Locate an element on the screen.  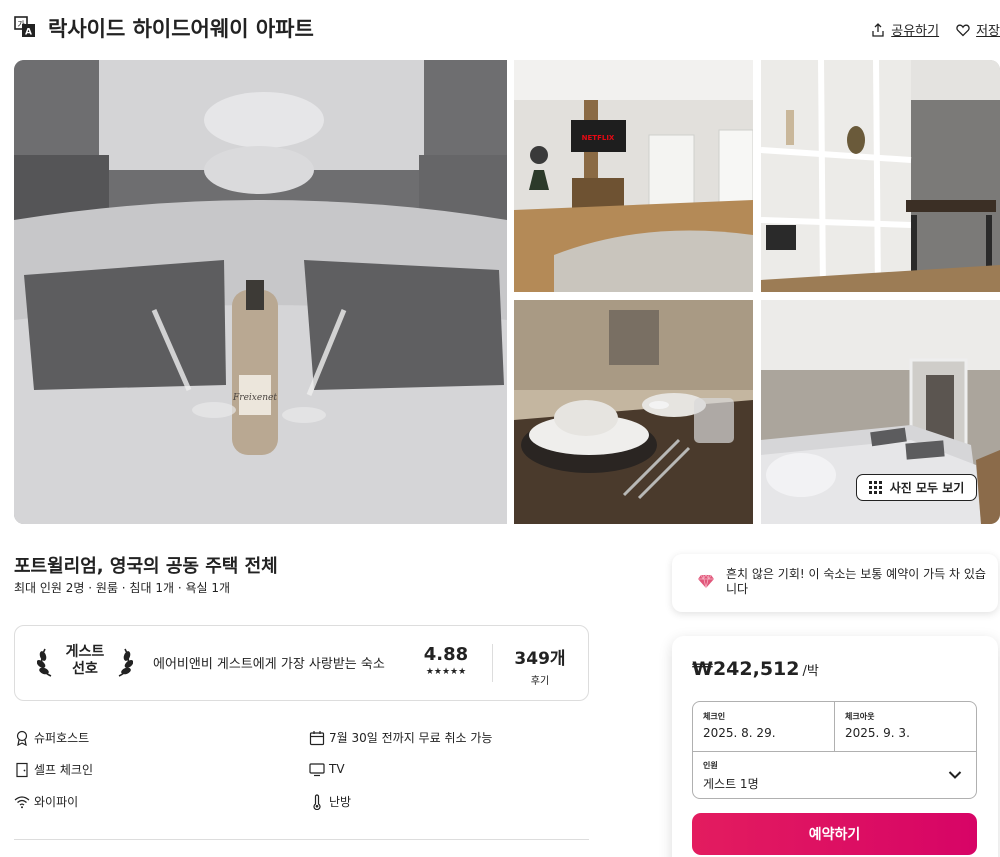
rating: 4.88 ★★★★★ is located at coordinates (446, 660).